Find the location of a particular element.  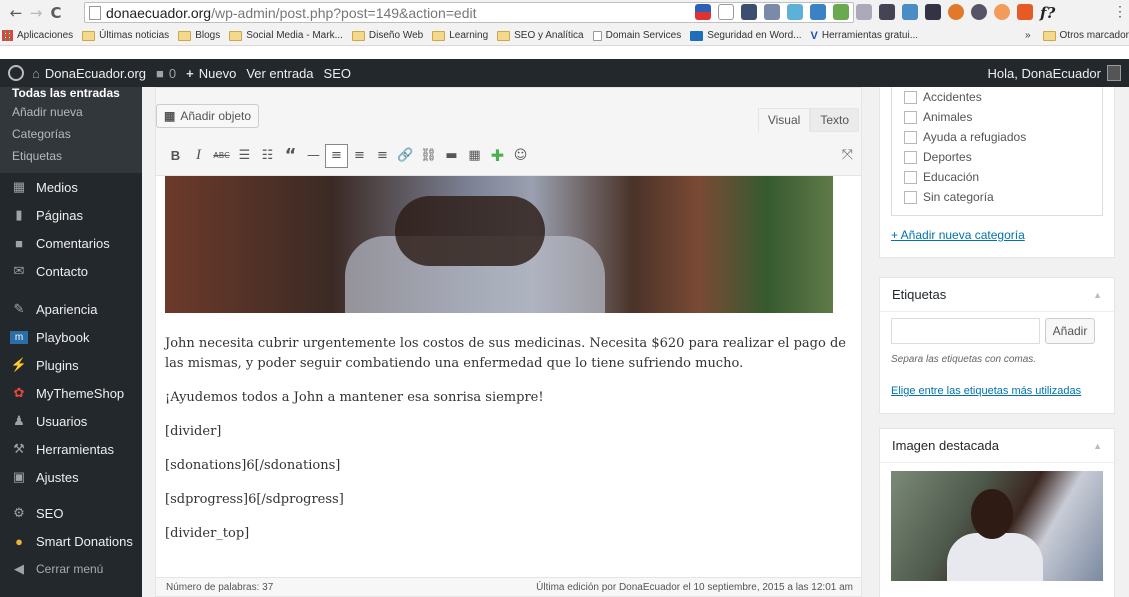

horizontal-line-button: — is located at coordinates (313, 156).